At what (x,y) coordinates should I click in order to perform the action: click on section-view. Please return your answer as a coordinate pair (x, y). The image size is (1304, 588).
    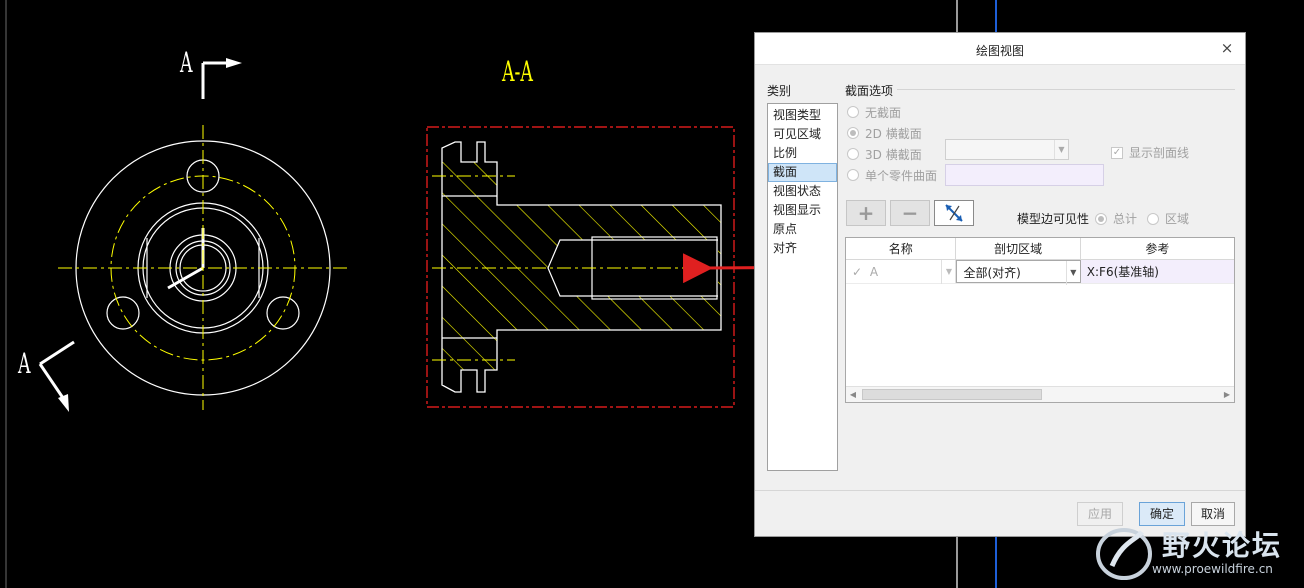
    Looking at the image, I should click on (580, 267).